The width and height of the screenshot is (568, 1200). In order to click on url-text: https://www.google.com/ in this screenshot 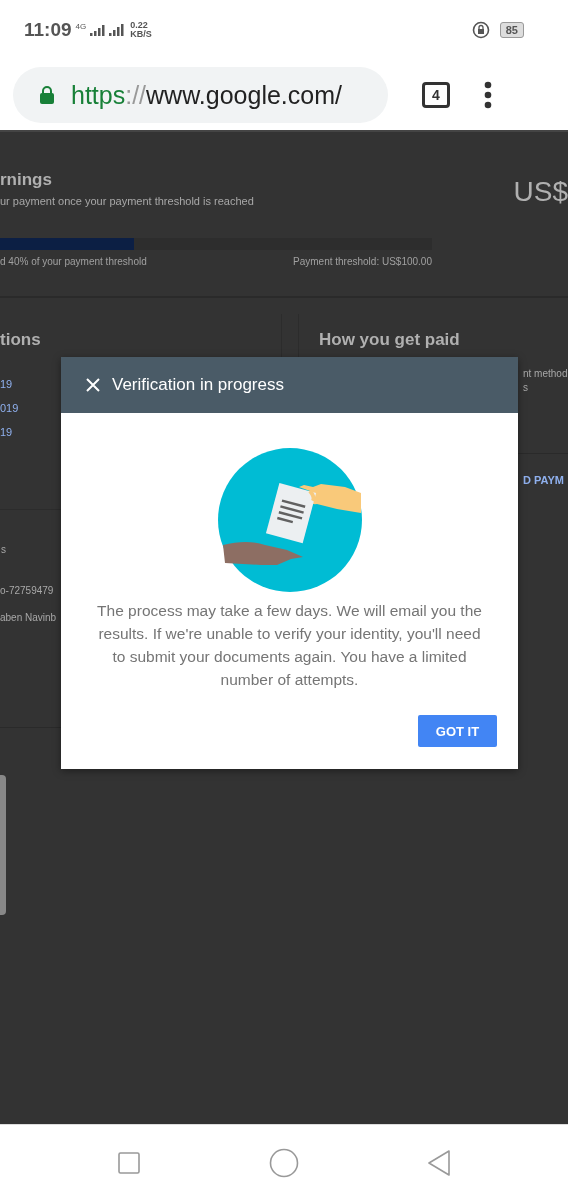, I will do `click(206, 95)`.